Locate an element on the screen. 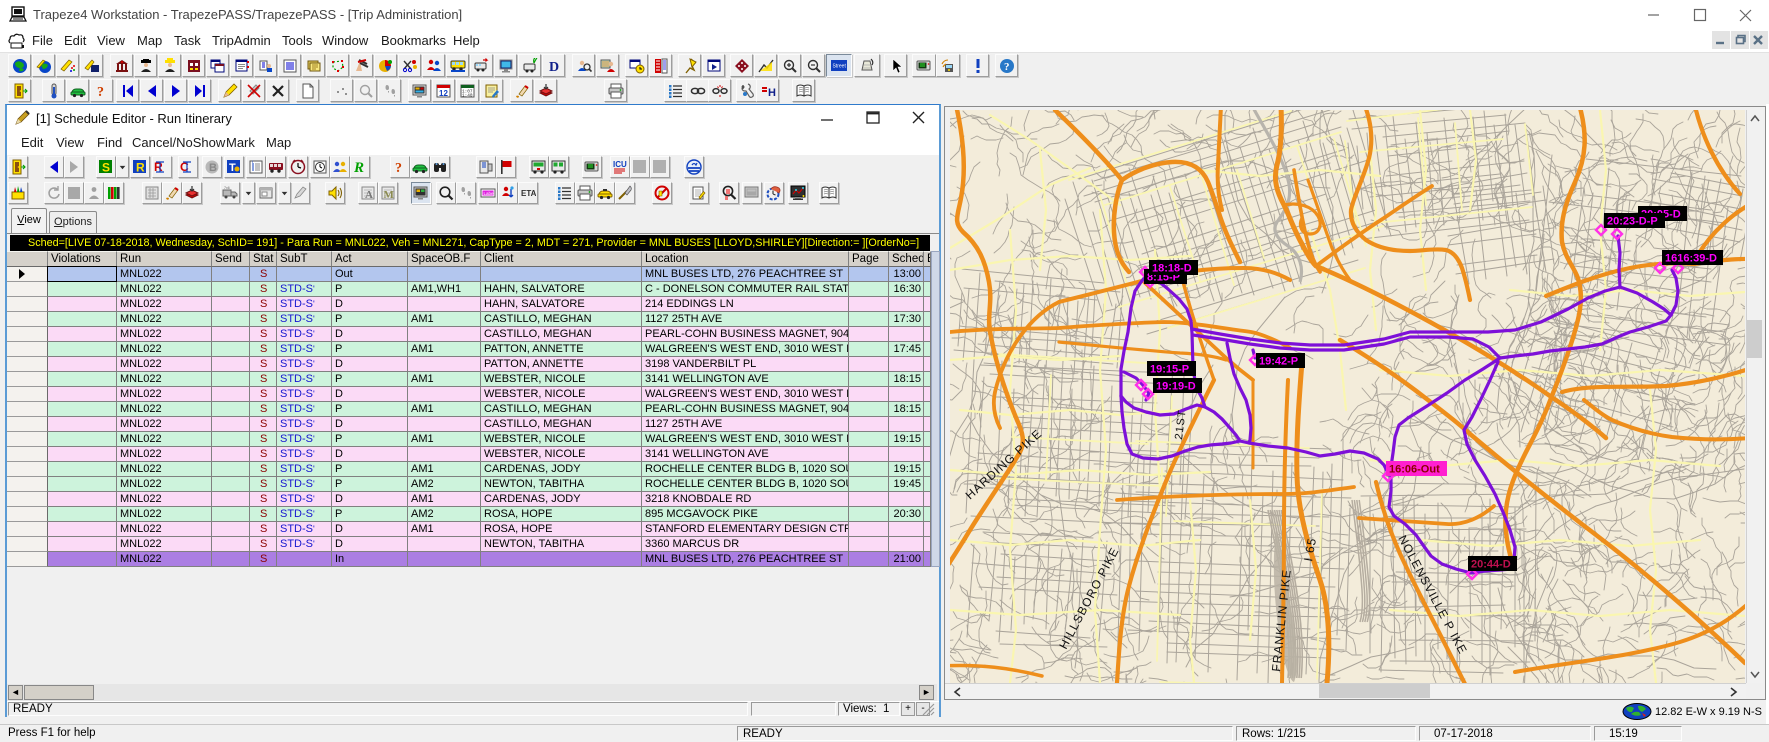 The image size is (1769, 742). svg-text: 16:06-Out is located at coordinates (1414, 470).